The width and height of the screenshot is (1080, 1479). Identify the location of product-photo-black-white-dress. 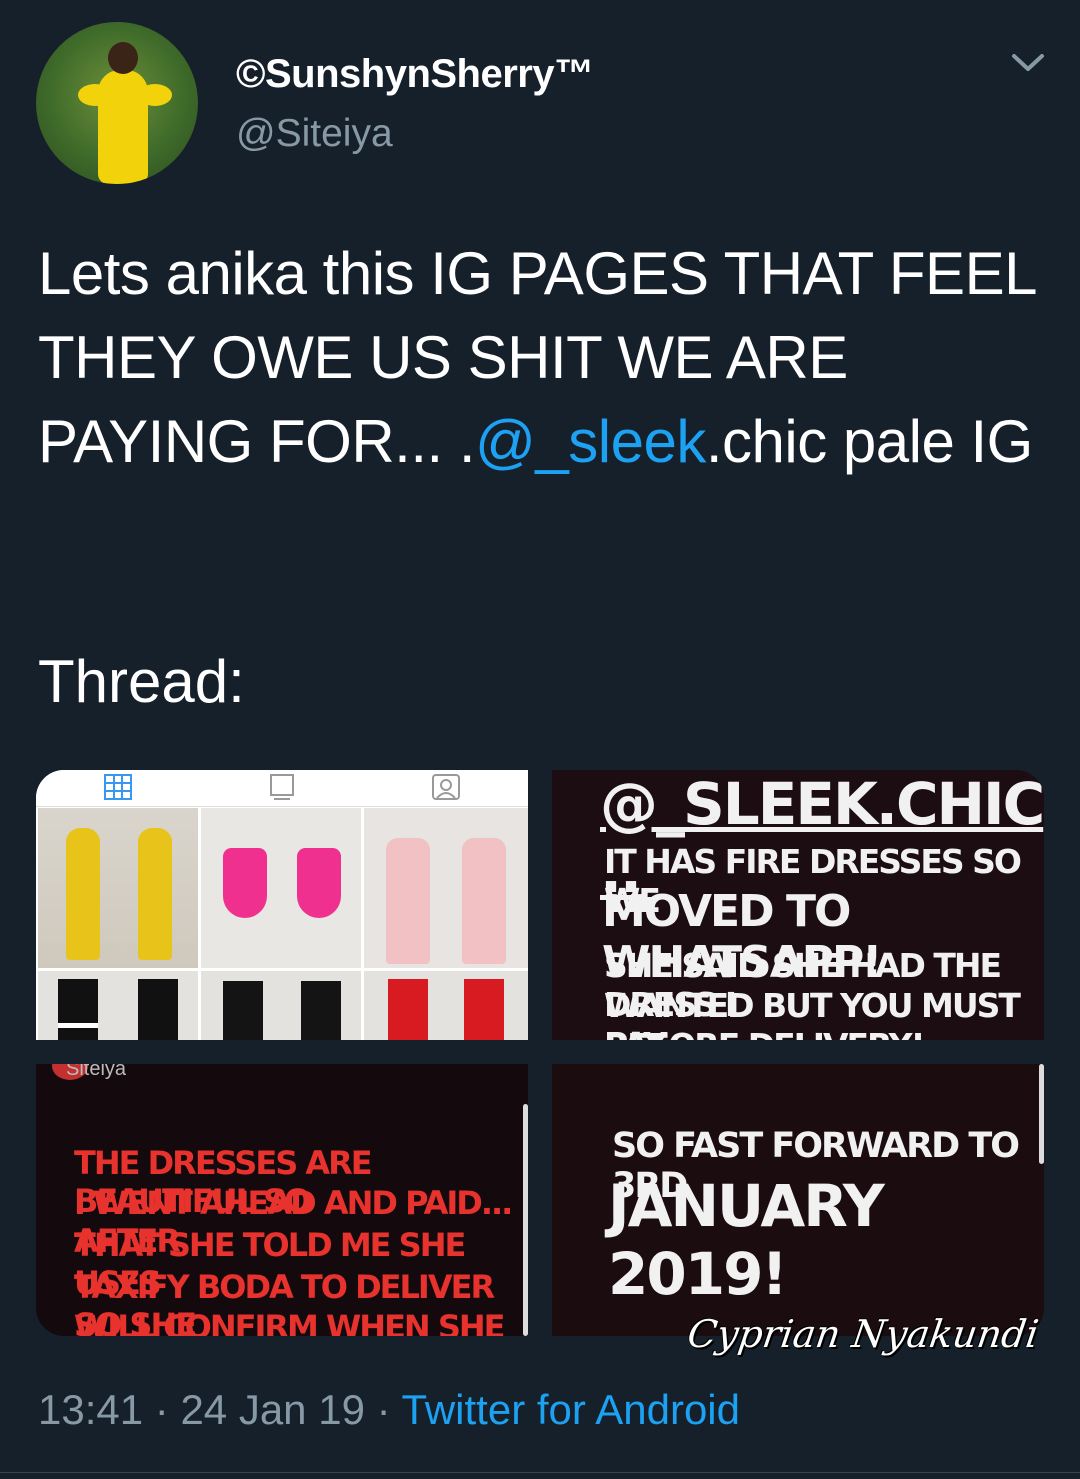
(118, 1005).